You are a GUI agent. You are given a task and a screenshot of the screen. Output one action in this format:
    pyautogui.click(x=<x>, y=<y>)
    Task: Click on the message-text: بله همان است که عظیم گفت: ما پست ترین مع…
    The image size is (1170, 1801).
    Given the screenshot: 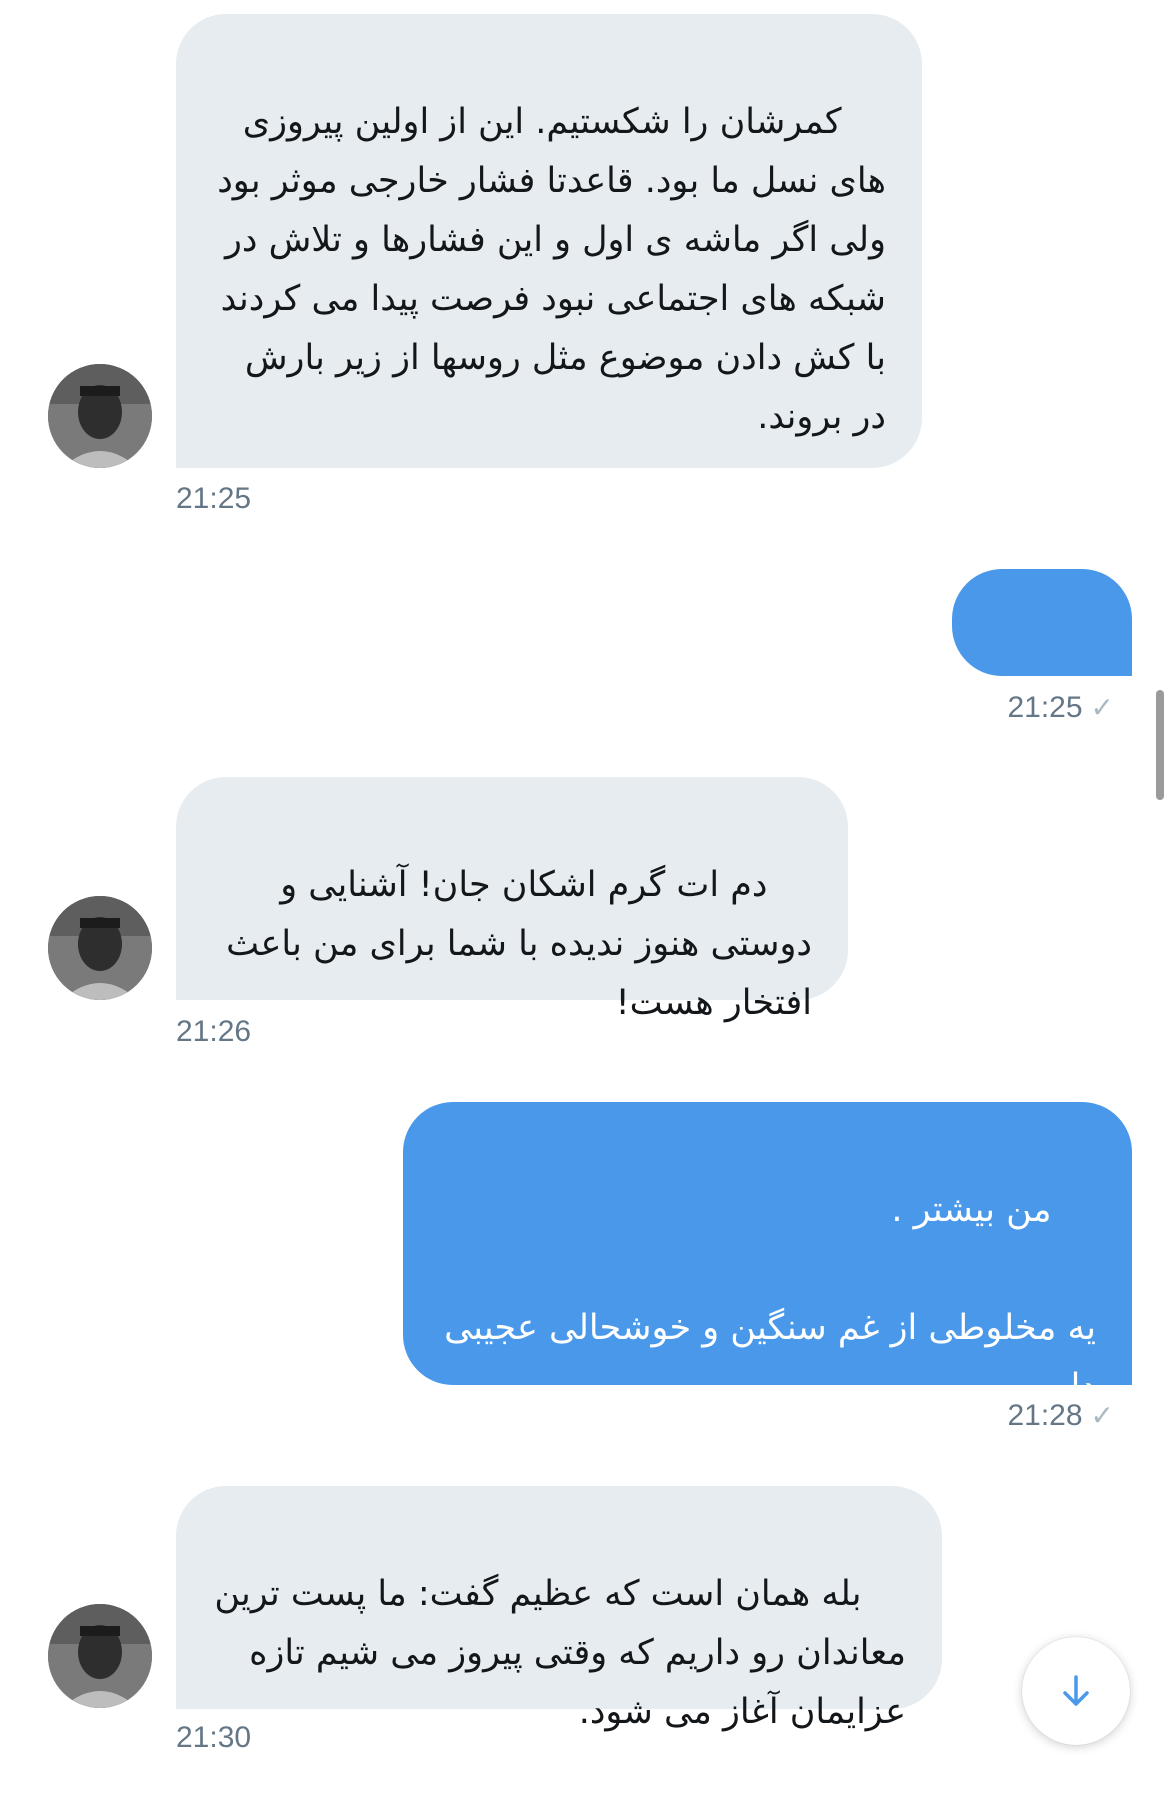 What is the action you would take?
    pyautogui.click(x=554, y=1653)
    